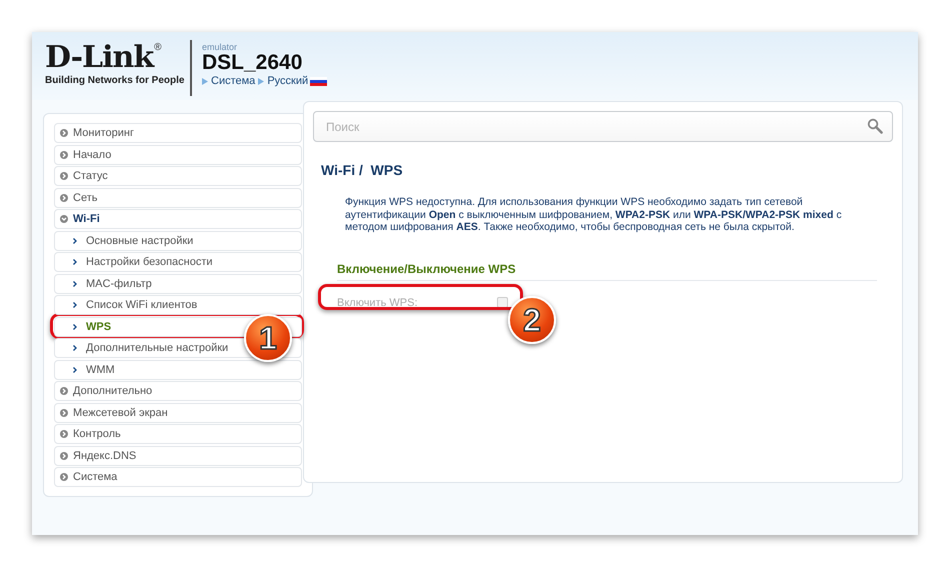 This screenshot has height=568, width=950. I want to click on logo-tagline: Building Networks for People, so click(113, 80).